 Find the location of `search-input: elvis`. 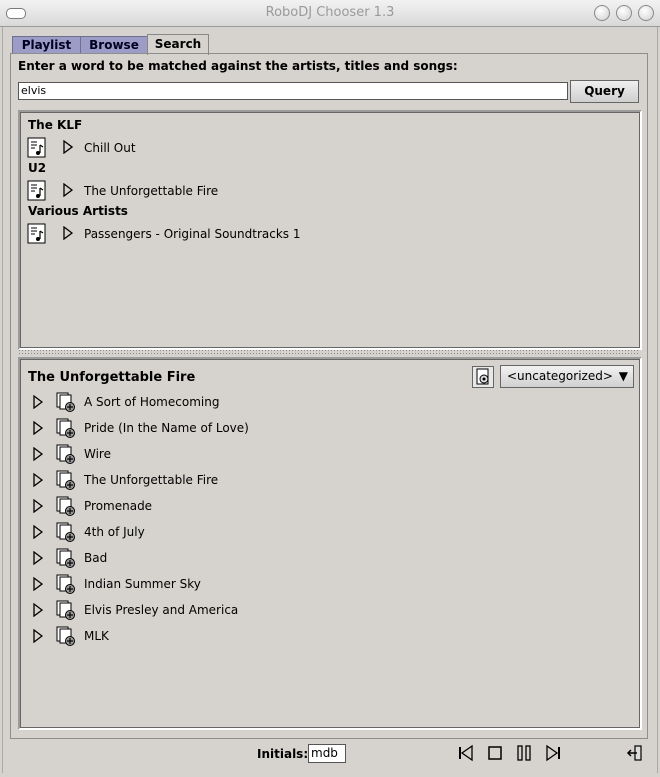

search-input: elvis is located at coordinates (293, 91).